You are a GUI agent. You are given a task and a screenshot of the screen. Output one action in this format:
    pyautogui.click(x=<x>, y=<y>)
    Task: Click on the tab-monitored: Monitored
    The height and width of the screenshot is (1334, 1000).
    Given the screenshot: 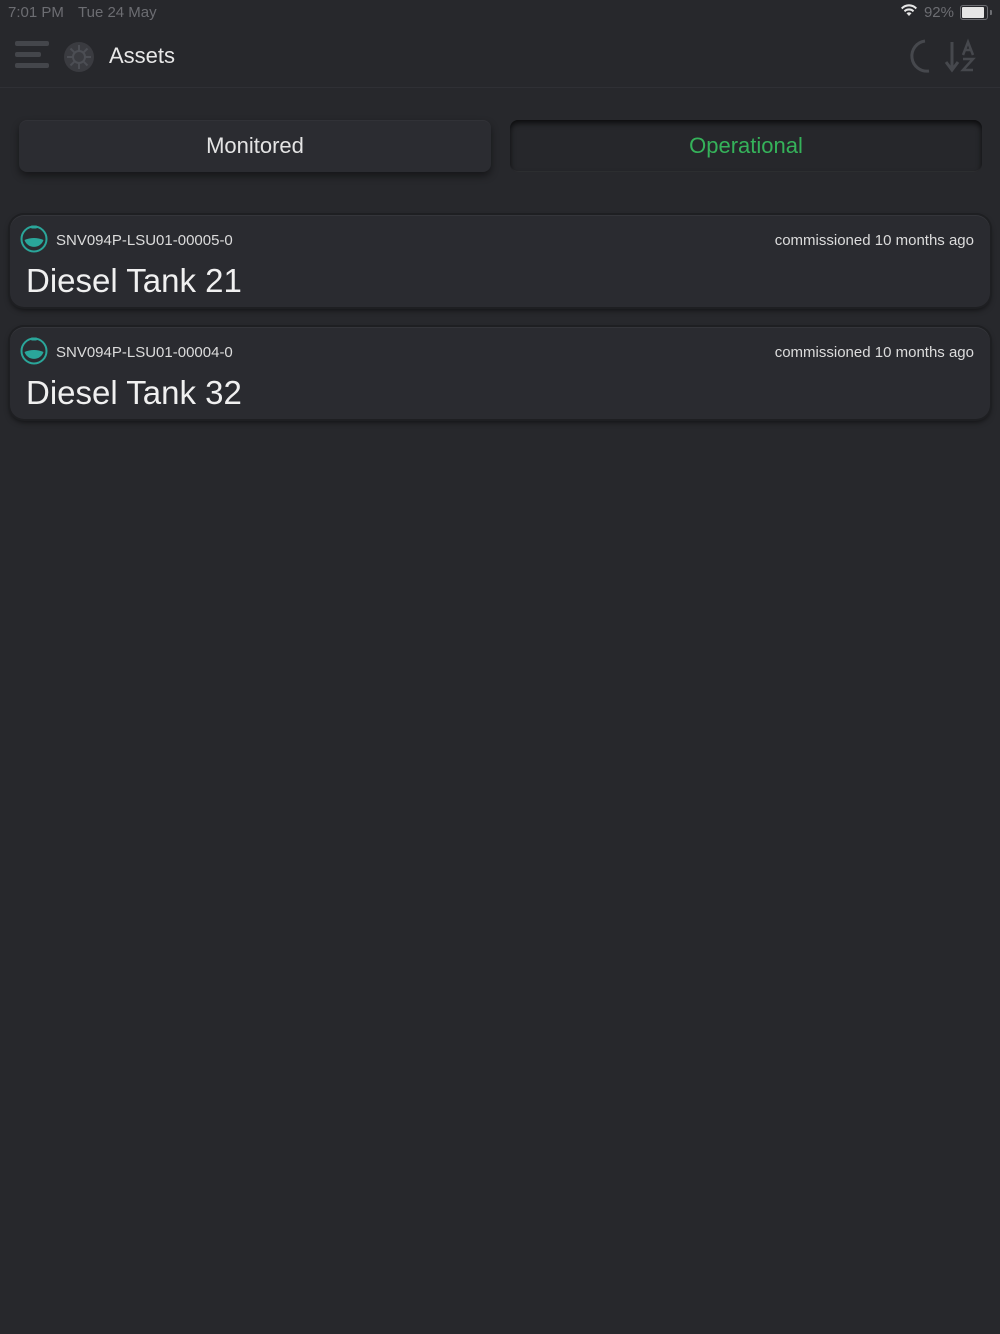 What is the action you would take?
    pyautogui.click(x=255, y=146)
    